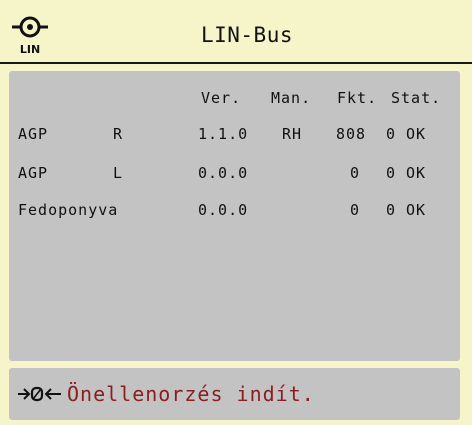  Describe the element at coordinates (68, 210) in the screenshot. I see `device-name: Fedoponyva` at that location.